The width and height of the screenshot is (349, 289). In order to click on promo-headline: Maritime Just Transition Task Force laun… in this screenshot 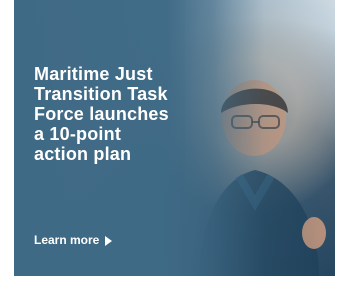, I will do `click(101, 114)`.